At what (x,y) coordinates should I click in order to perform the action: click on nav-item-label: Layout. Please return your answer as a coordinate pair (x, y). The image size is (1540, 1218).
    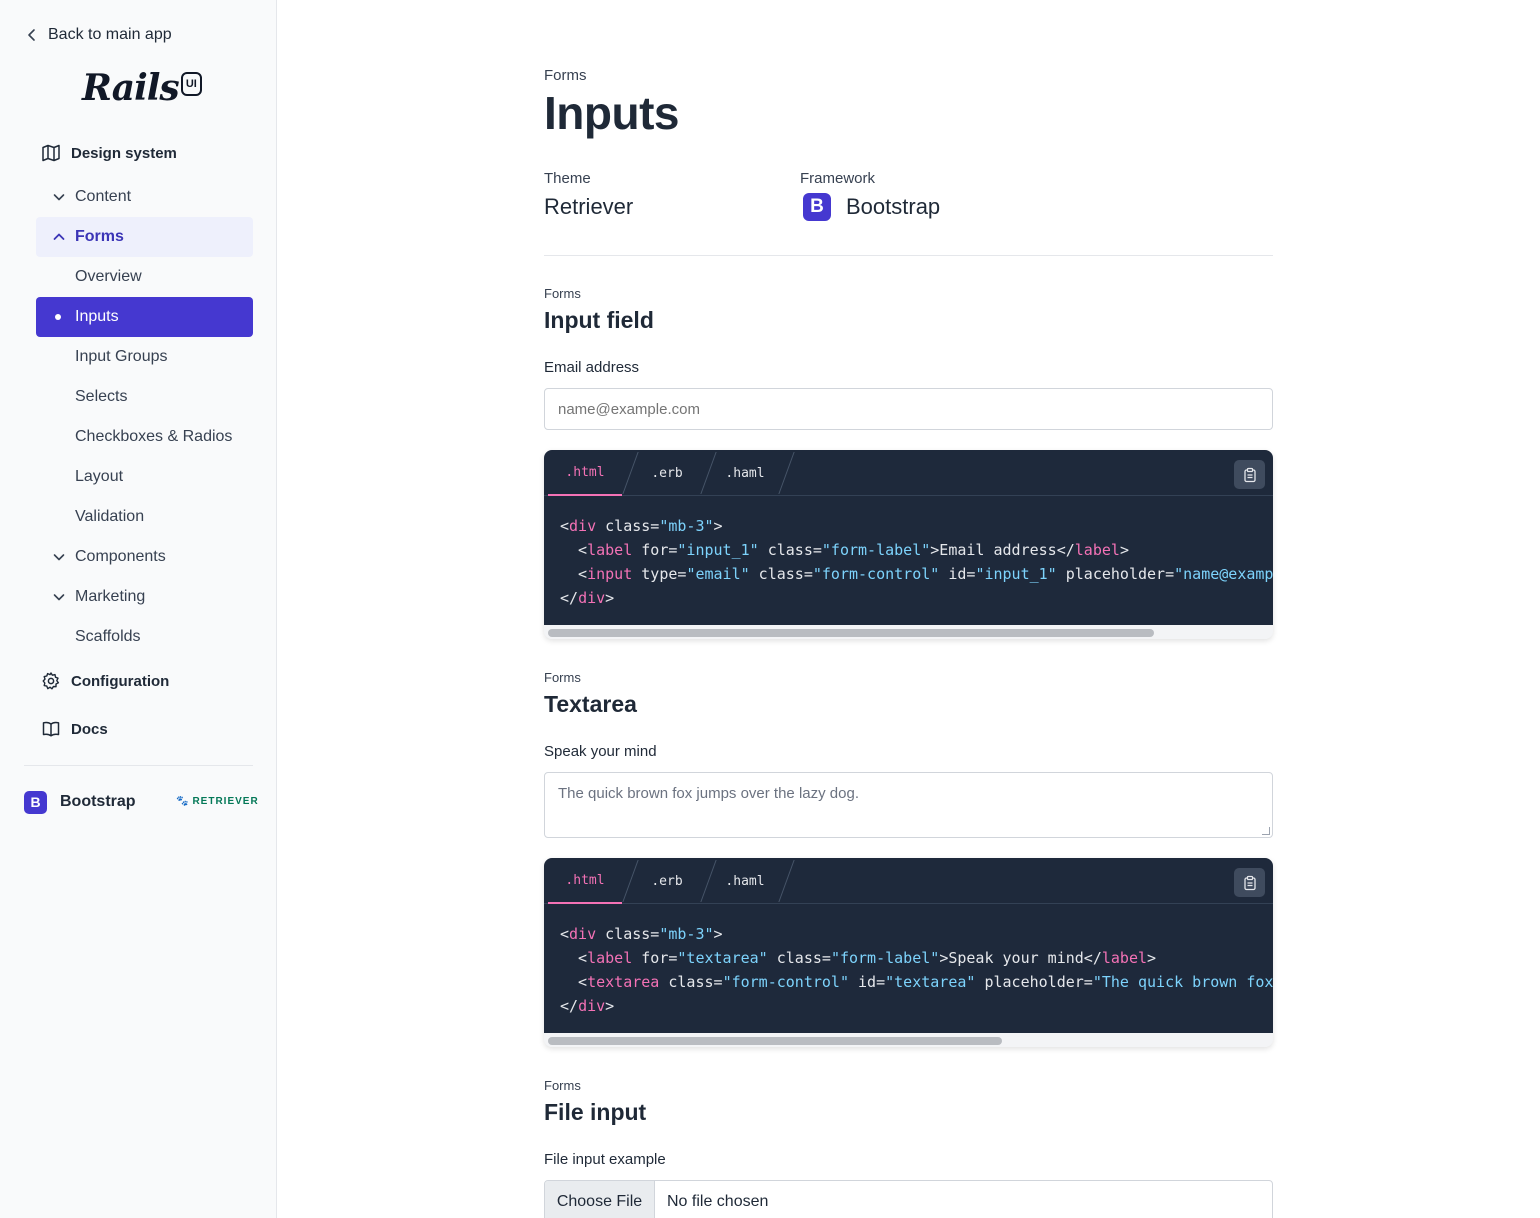
    Looking at the image, I should click on (99, 476).